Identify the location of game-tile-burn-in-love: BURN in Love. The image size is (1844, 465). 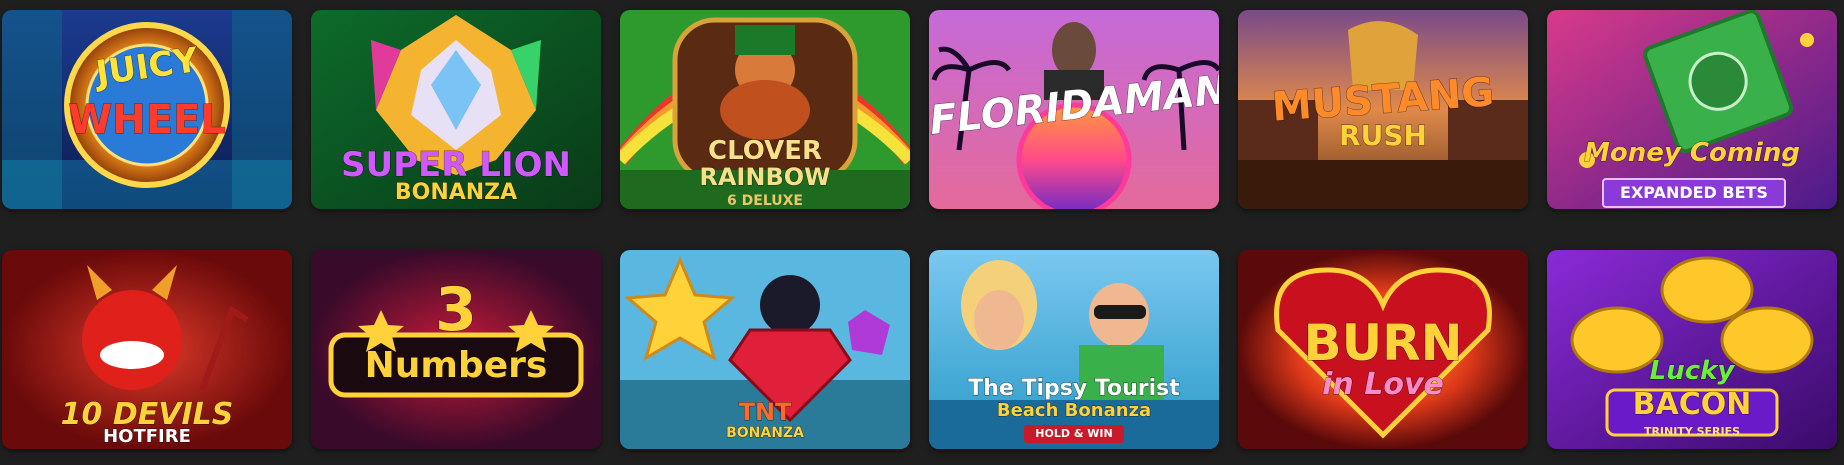
(1383, 349).